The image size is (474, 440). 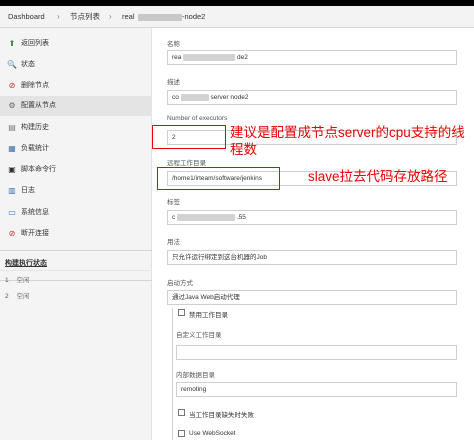 What do you see at coordinates (312, 297) in the screenshot?
I see `launch-select: 通过Java Web启动代理` at bounding box center [312, 297].